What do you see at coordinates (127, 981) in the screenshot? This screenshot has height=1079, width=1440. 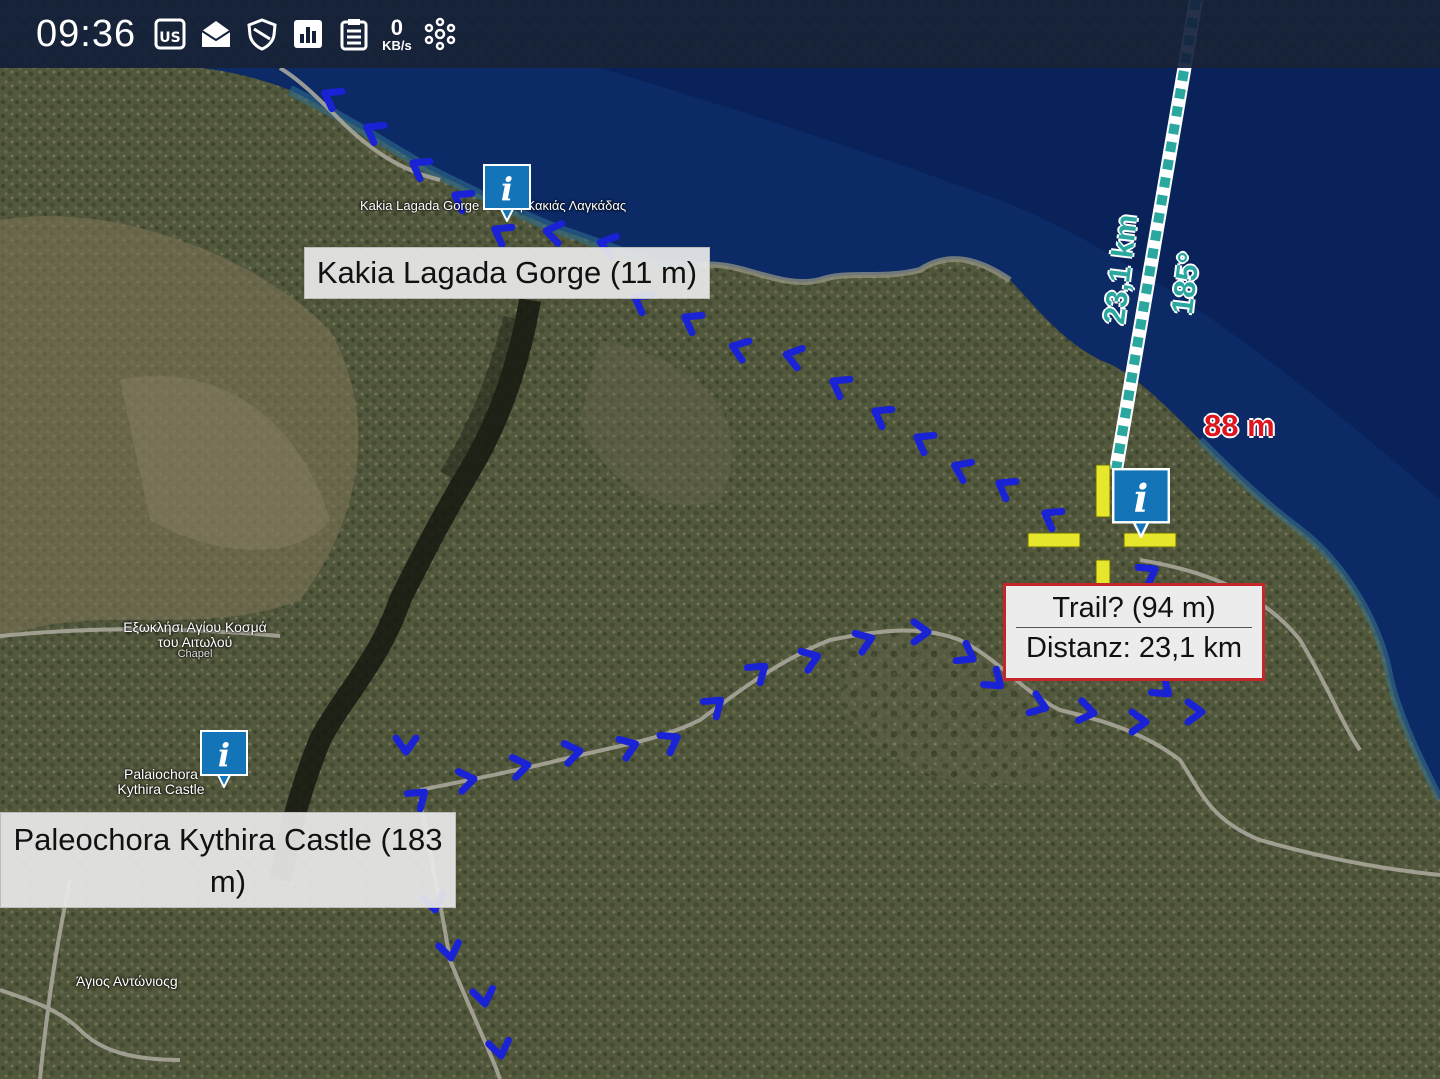 I see `map-place-antonios: Άγιος Αντώνιοςg` at bounding box center [127, 981].